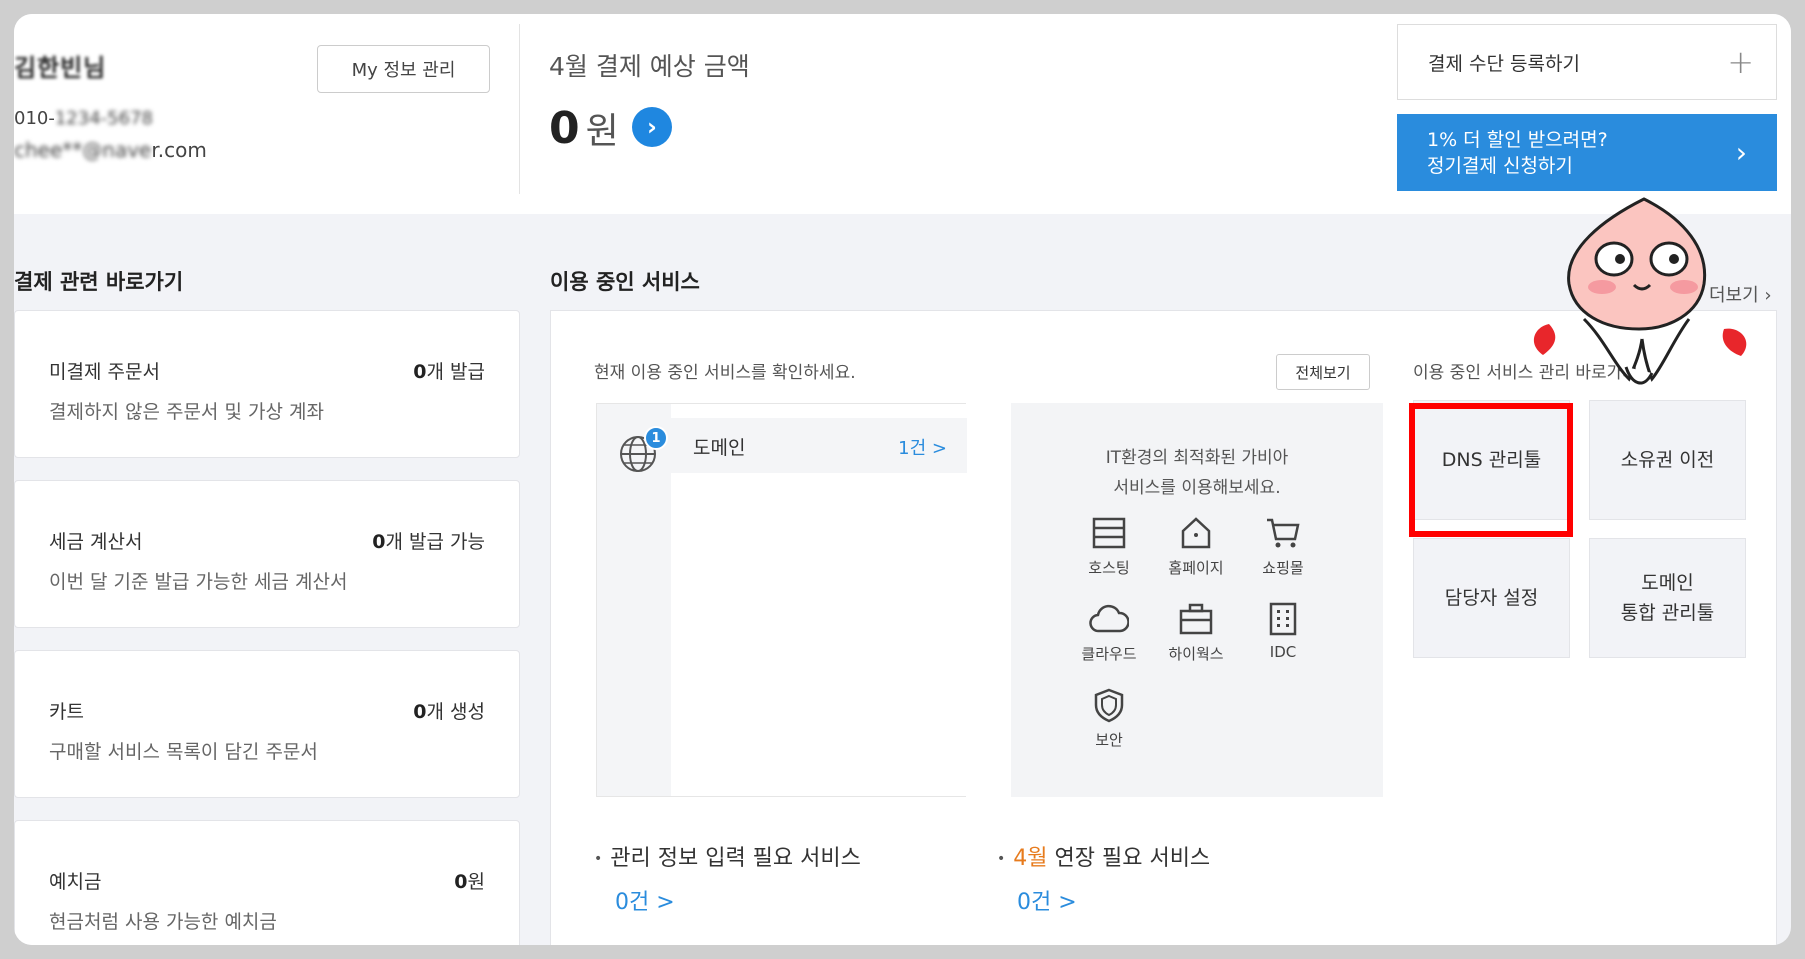  What do you see at coordinates (183, 752) in the screenshot?
I see `card-desc: 구매할 서비스 목록이 담긴 주문서` at bounding box center [183, 752].